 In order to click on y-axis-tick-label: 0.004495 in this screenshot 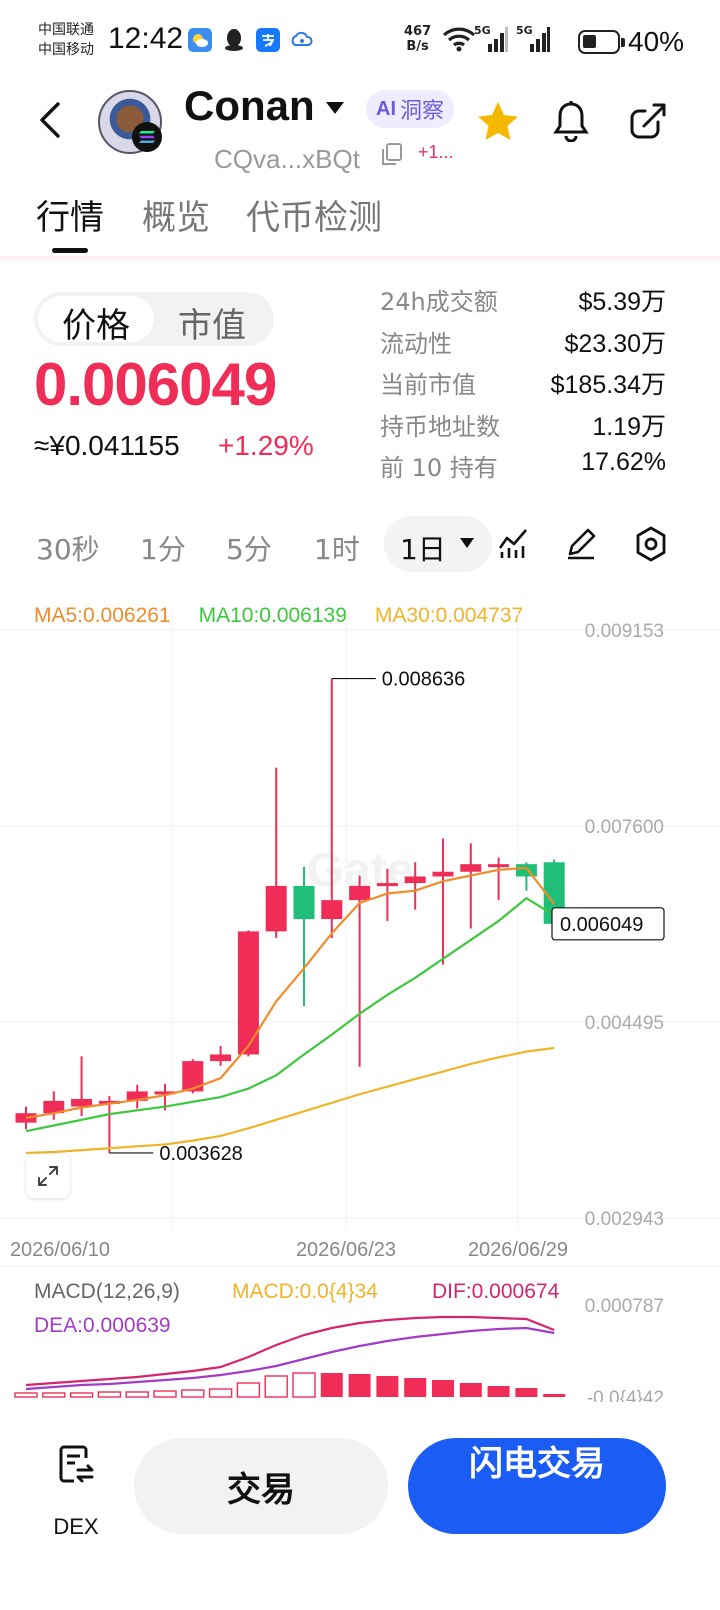, I will do `click(624, 1023)`.